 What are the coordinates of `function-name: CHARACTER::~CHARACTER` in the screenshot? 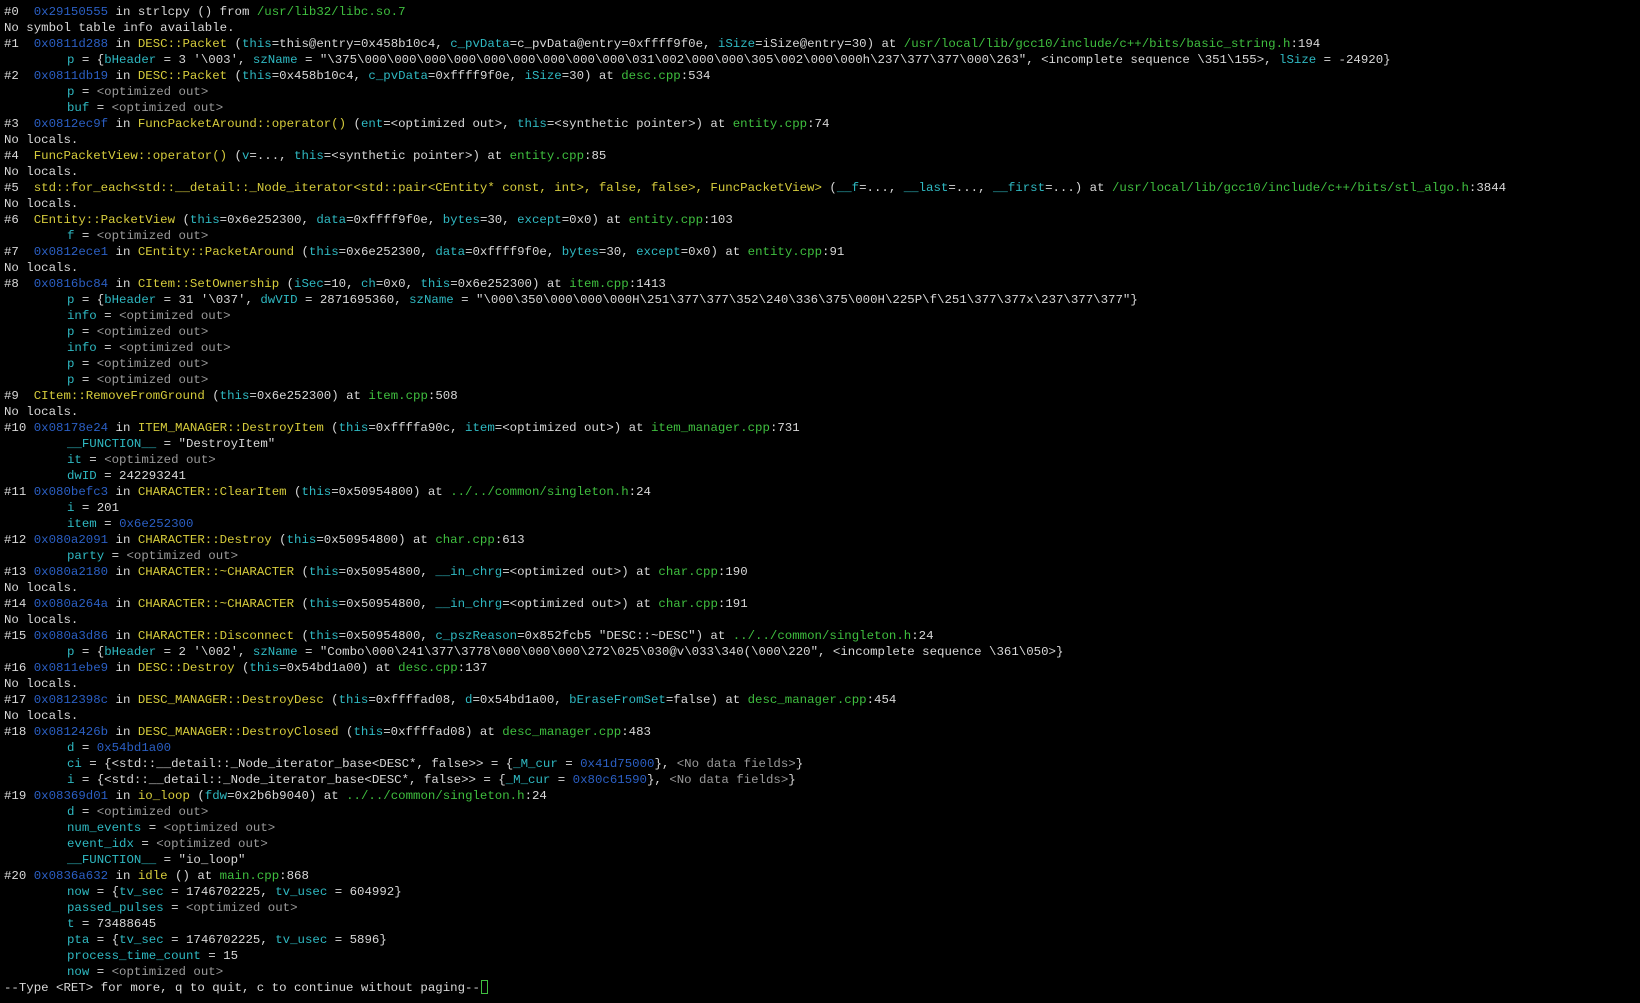 It's located at (216, 604).